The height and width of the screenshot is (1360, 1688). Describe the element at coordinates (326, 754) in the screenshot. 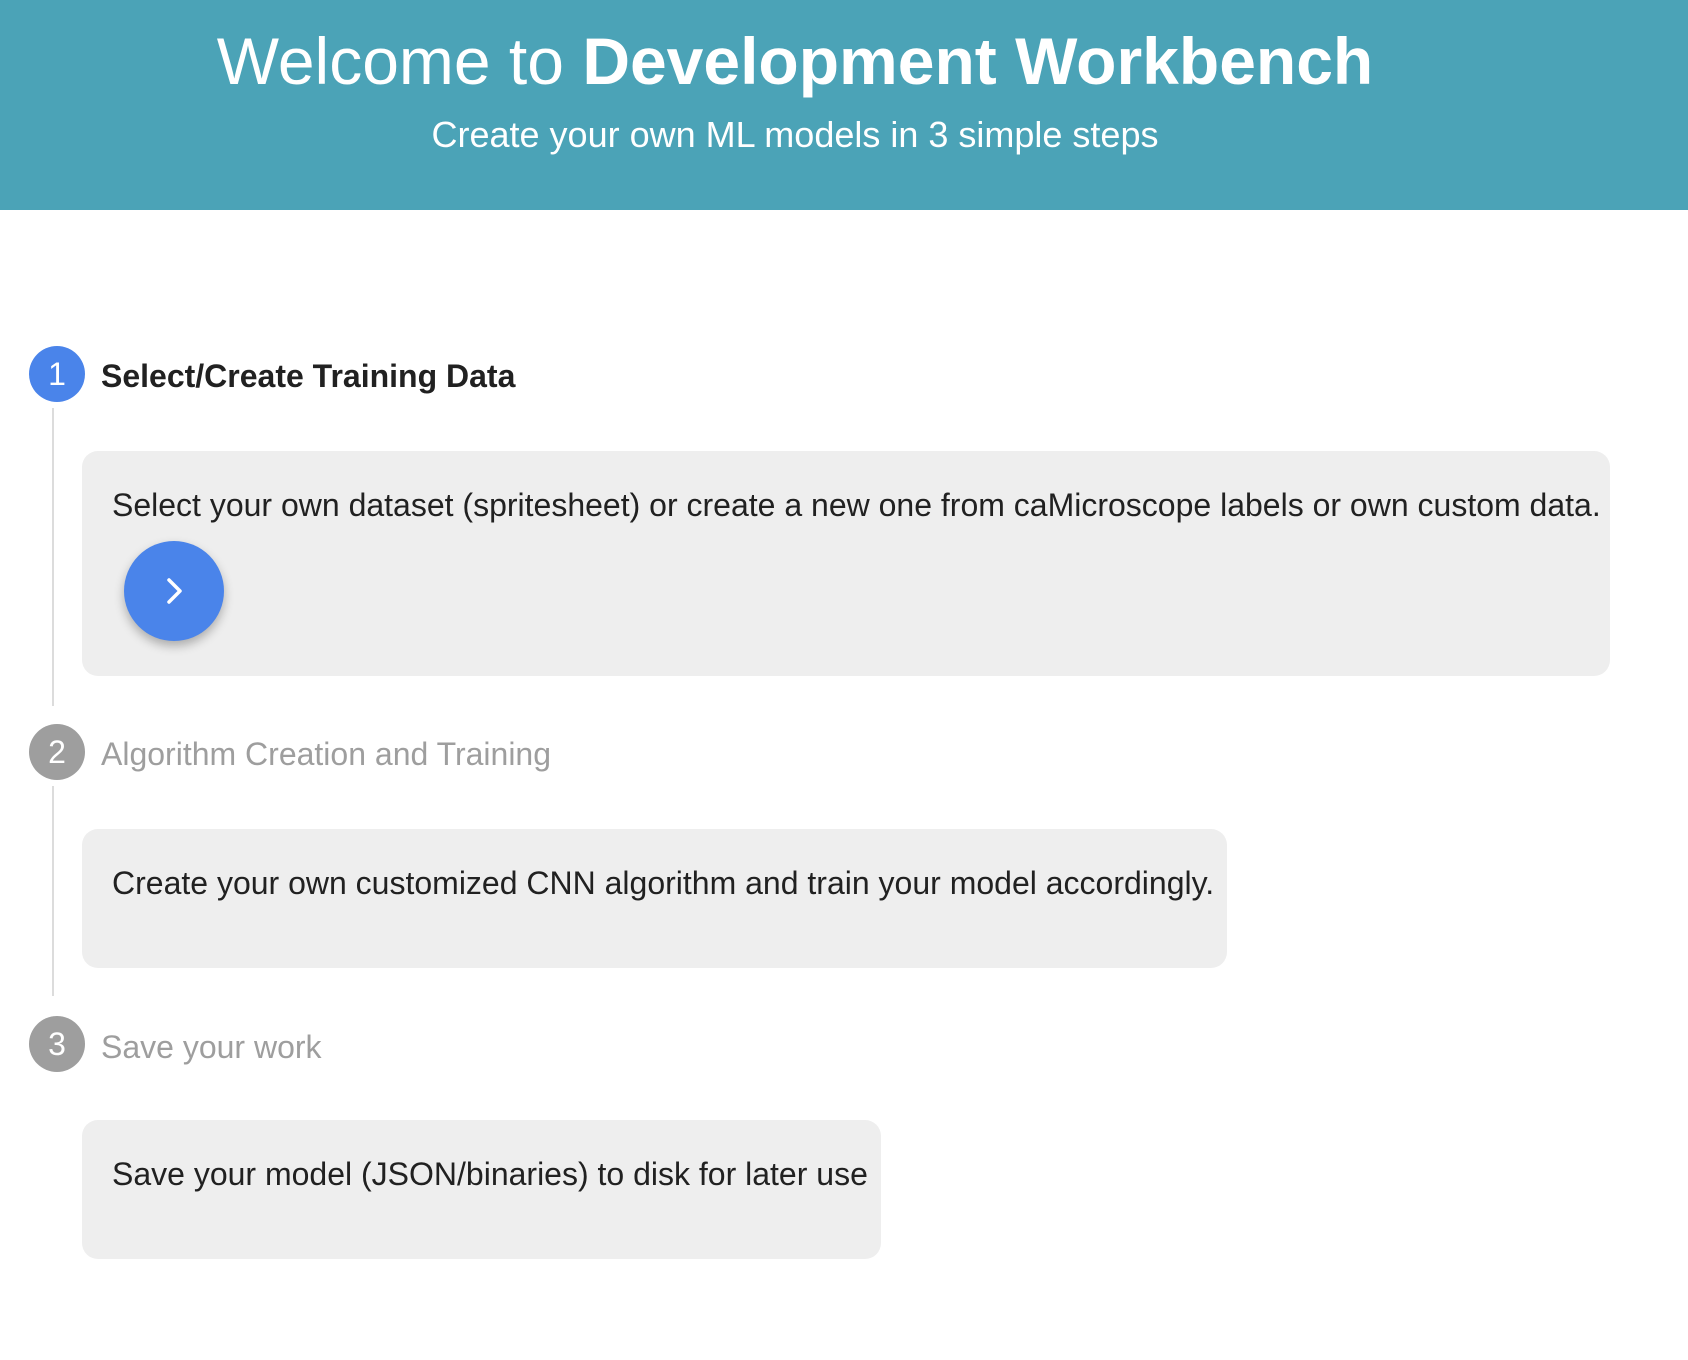

I see `step-2-title: Algorithm Creation and Training` at that location.